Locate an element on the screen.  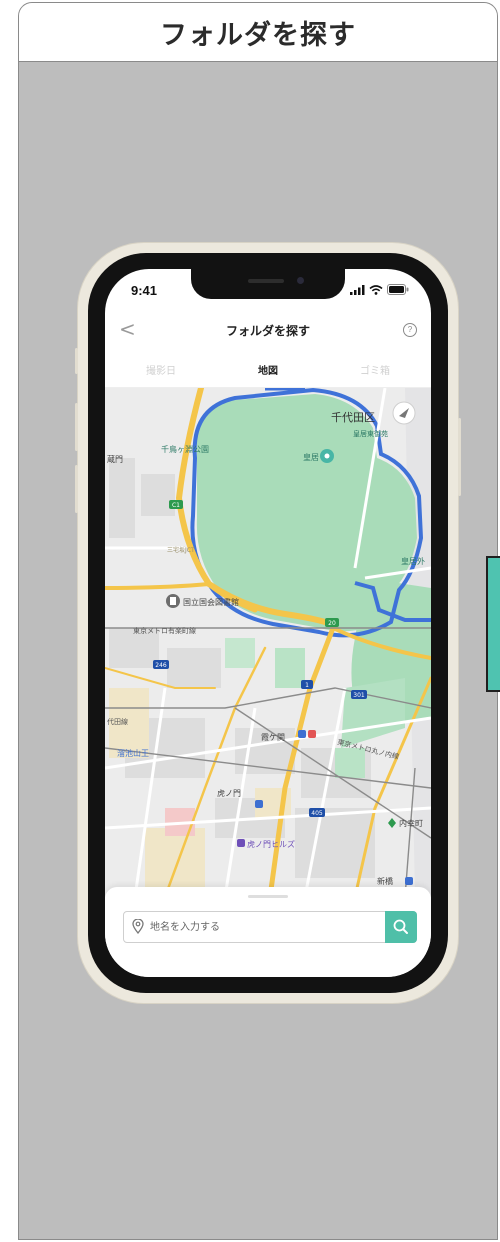
map-label-kokyo: 皇居 is located at coordinates (311, 457).